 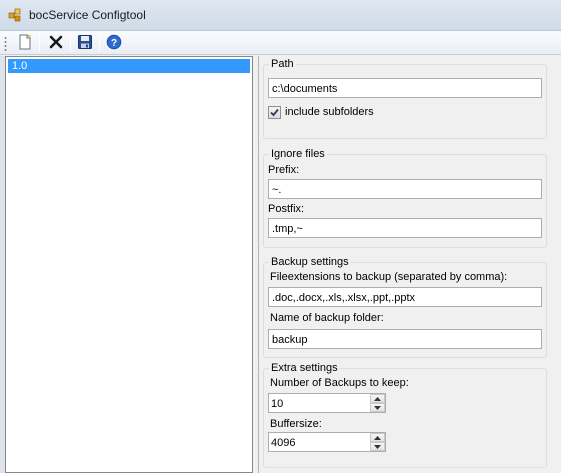 I want to click on prefix-label: Prefix:, so click(x=284, y=170).